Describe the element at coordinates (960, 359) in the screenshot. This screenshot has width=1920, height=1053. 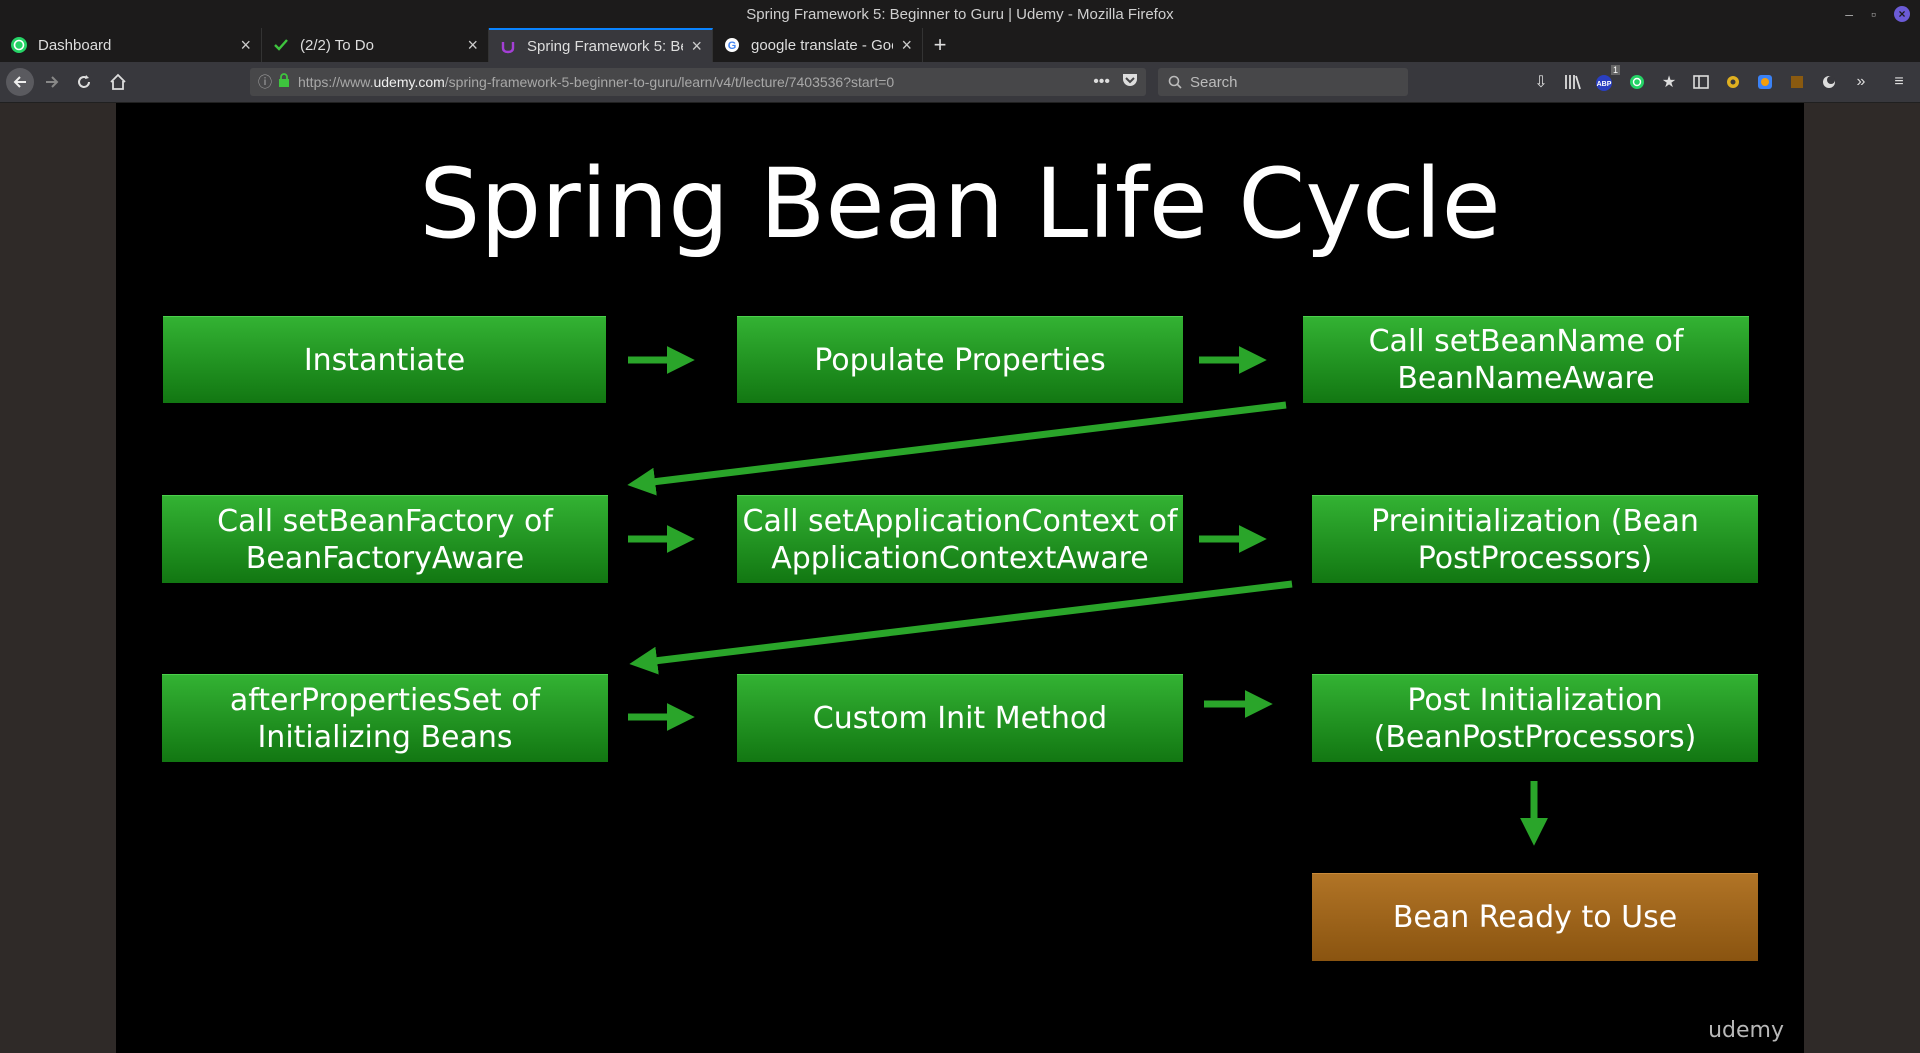
I see `step-populate-properties: Populate Properties` at that location.